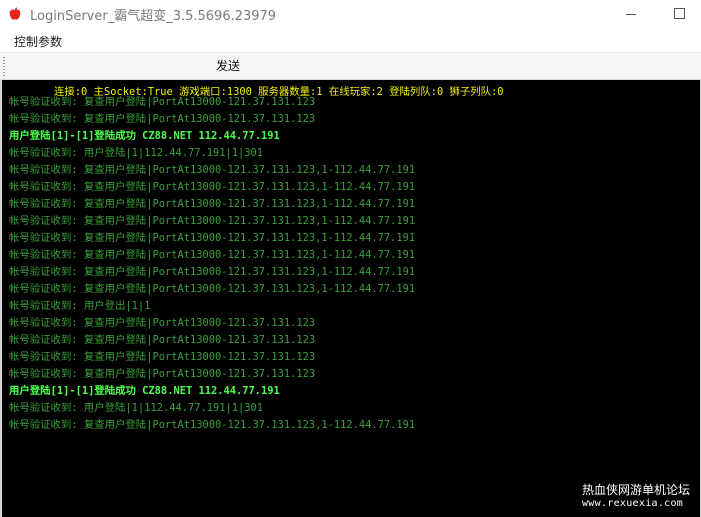  What do you see at coordinates (153, 16) in the screenshot?
I see `window-title: LoginServer_霸气超变_3.5.5696.23979` at bounding box center [153, 16].